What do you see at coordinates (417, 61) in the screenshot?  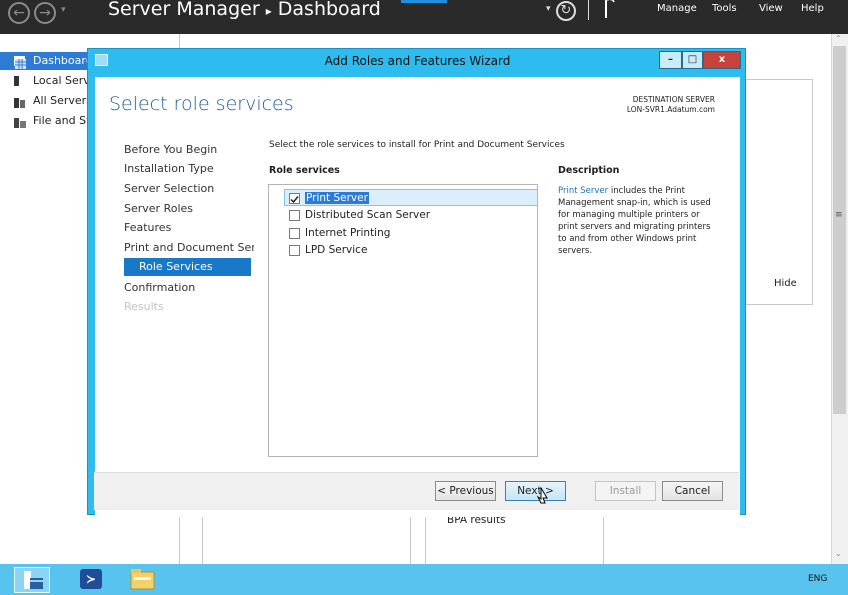 I see `wizard-title: Add Roles and Features Wizard` at bounding box center [417, 61].